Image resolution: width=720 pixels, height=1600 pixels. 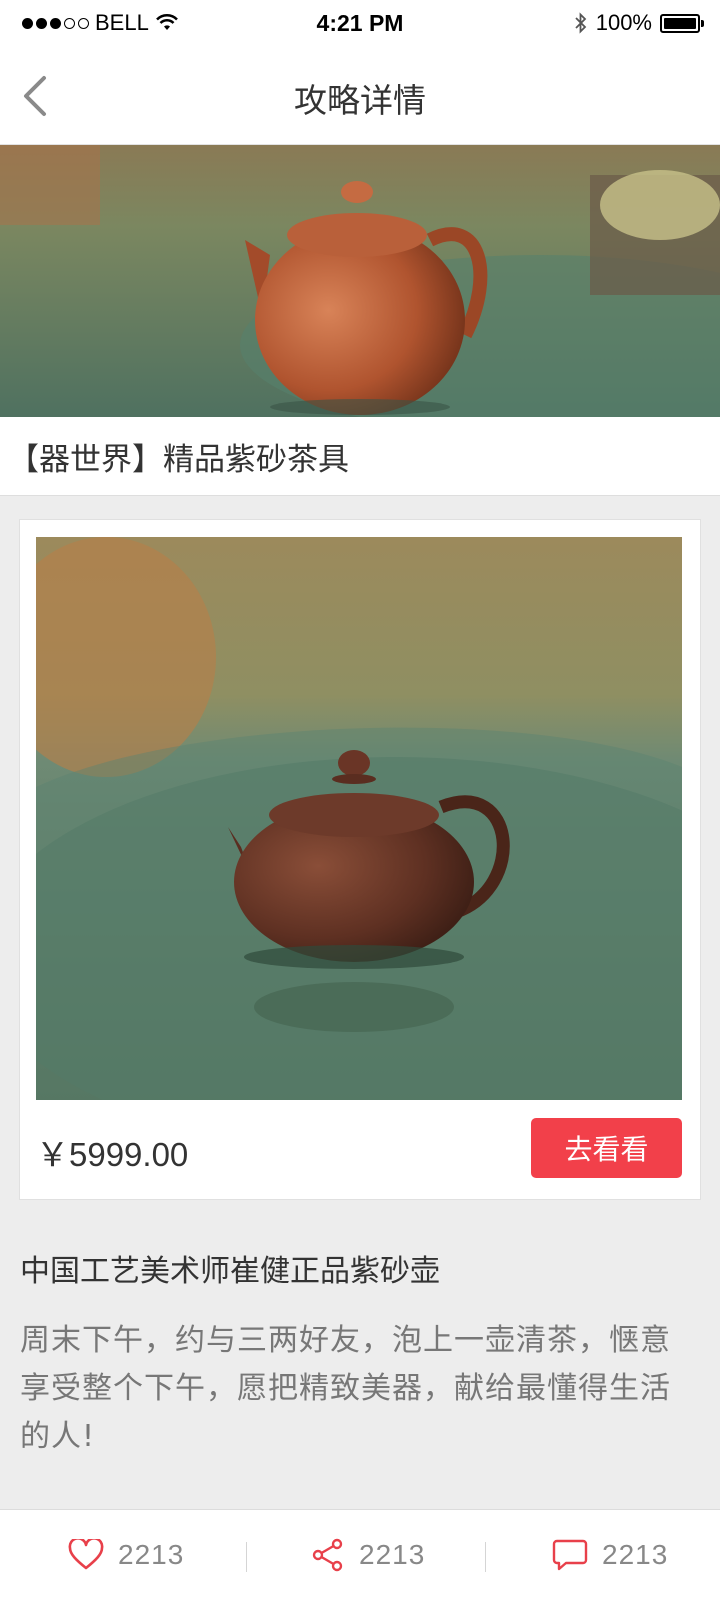 I want to click on bluetooth-icon, so click(x=580, y=23).